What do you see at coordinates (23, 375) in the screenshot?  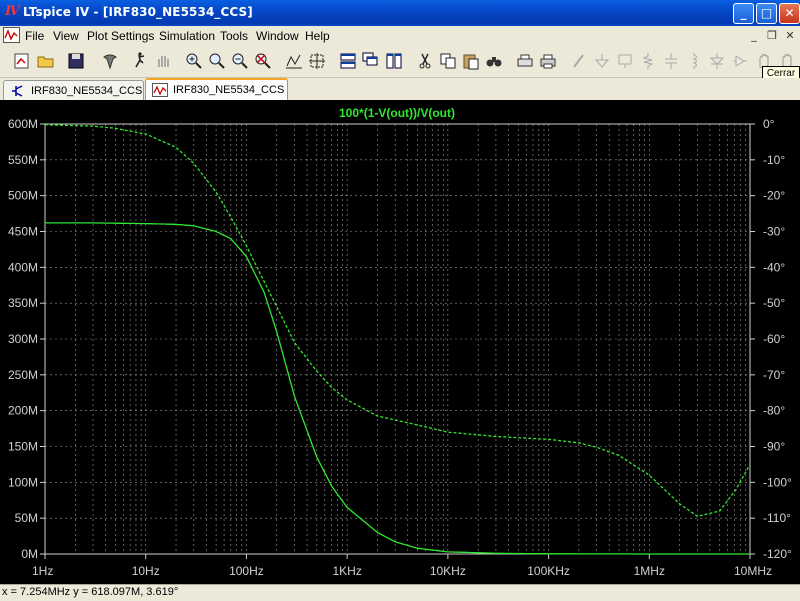 I see `y-left-tick-label: 250M` at bounding box center [23, 375].